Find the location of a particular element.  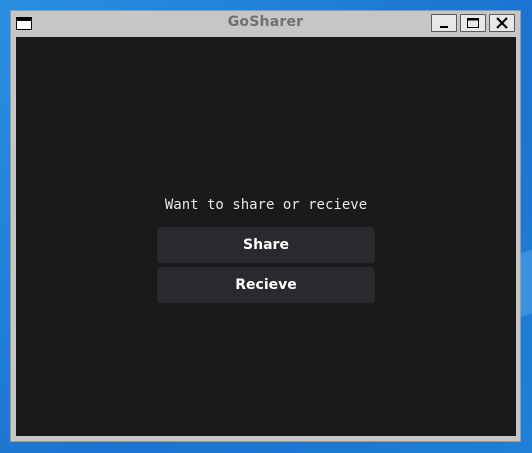

prompt-text: Want to share or recieve is located at coordinates (266, 205).